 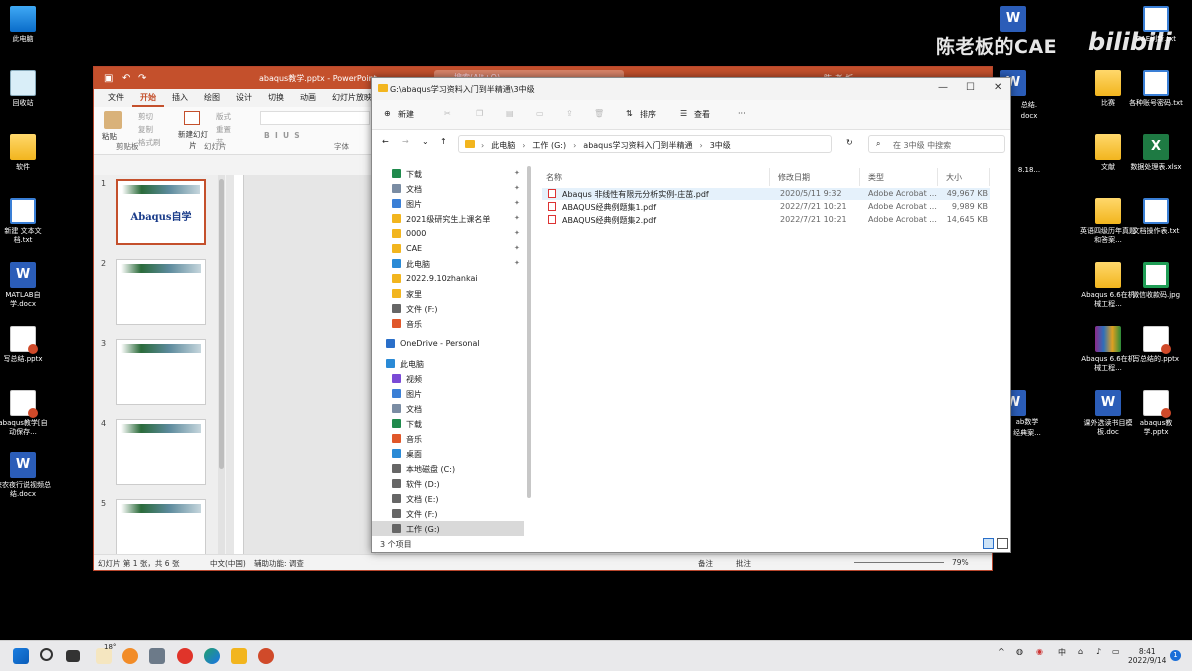 What do you see at coordinates (964, 177) in the screenshot?
I see `column-header: 大小` at bounding box center [964, 177].